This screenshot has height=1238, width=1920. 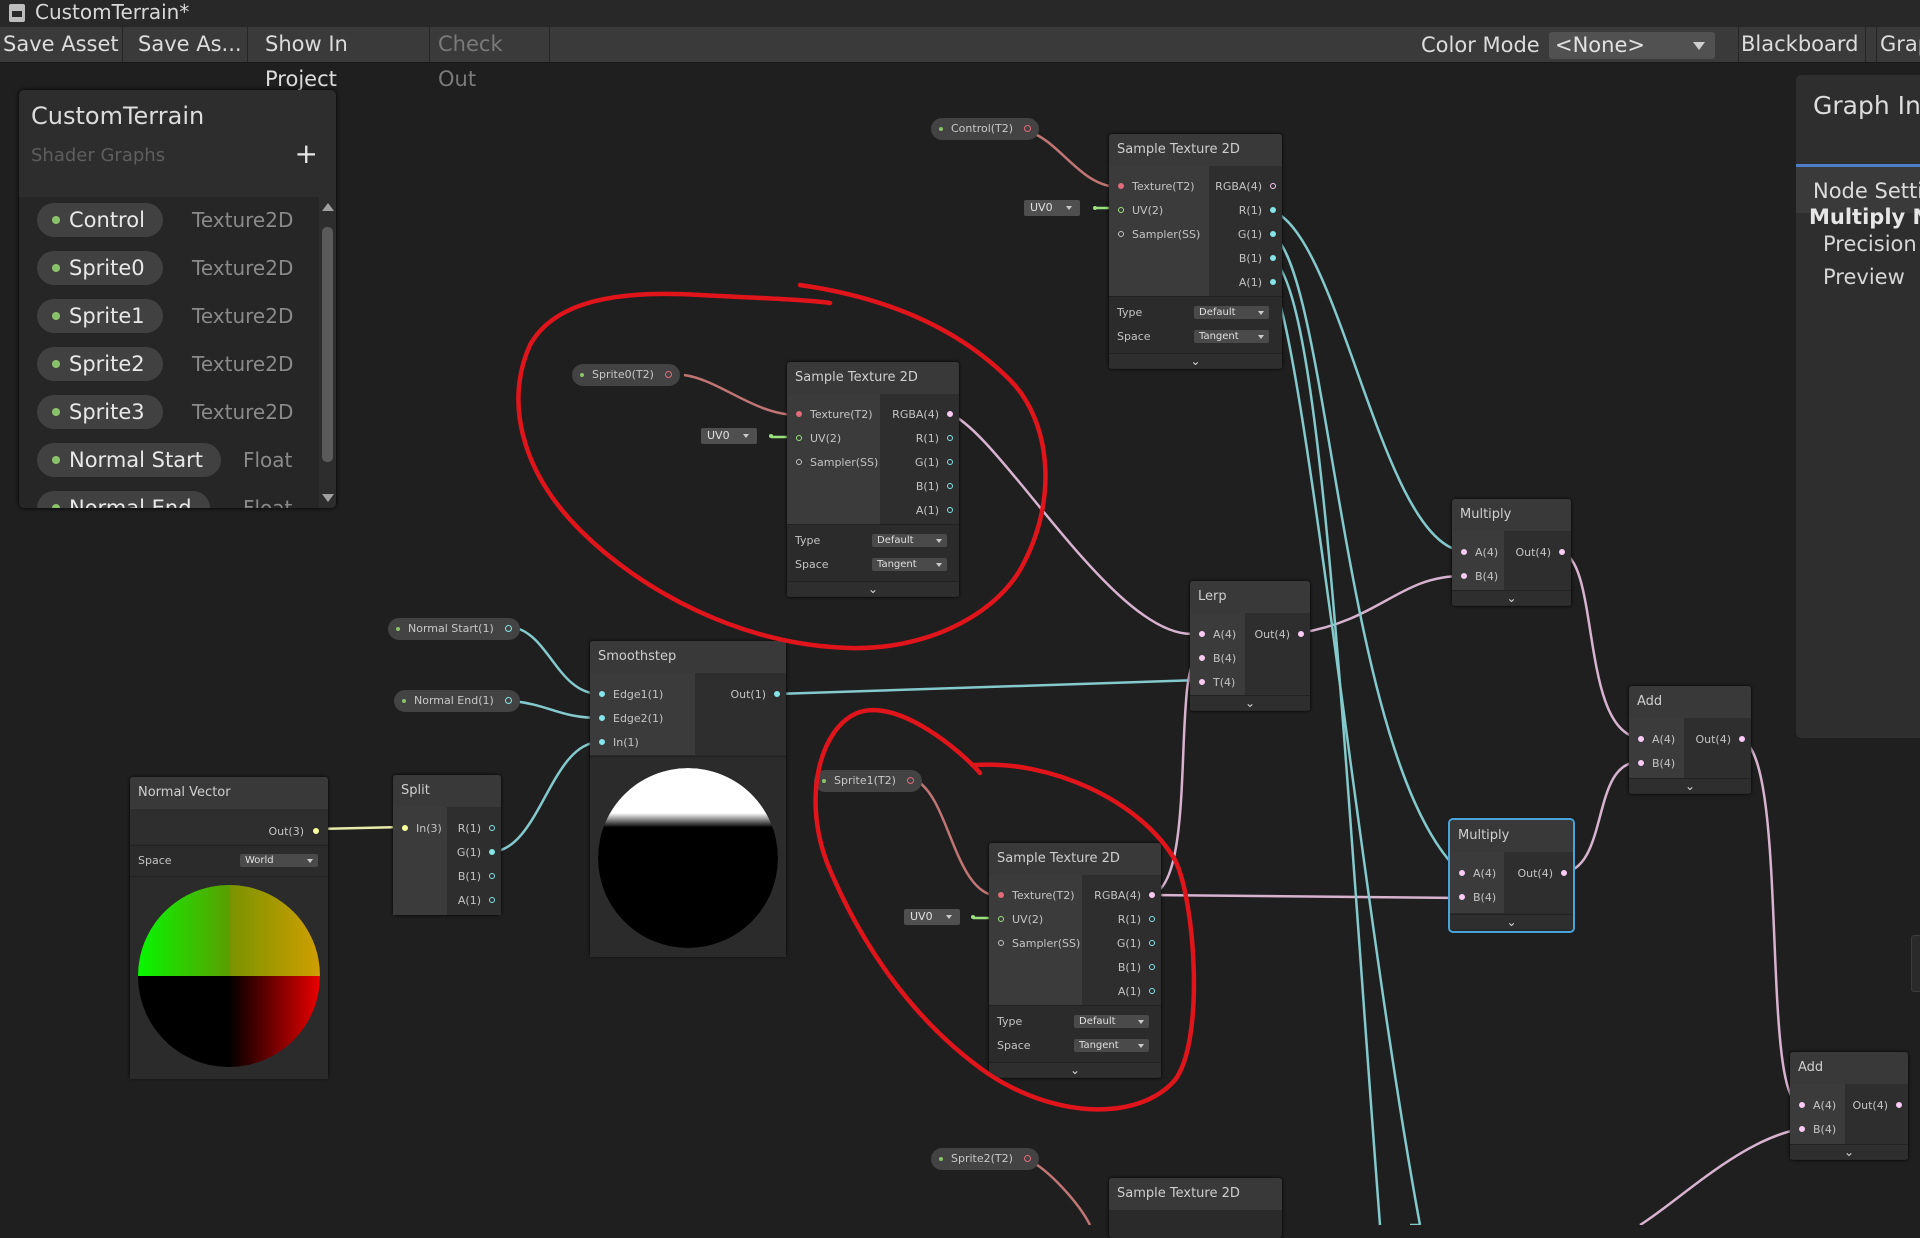 I want to click on node-title: Add, so click(x=1690, y=702).